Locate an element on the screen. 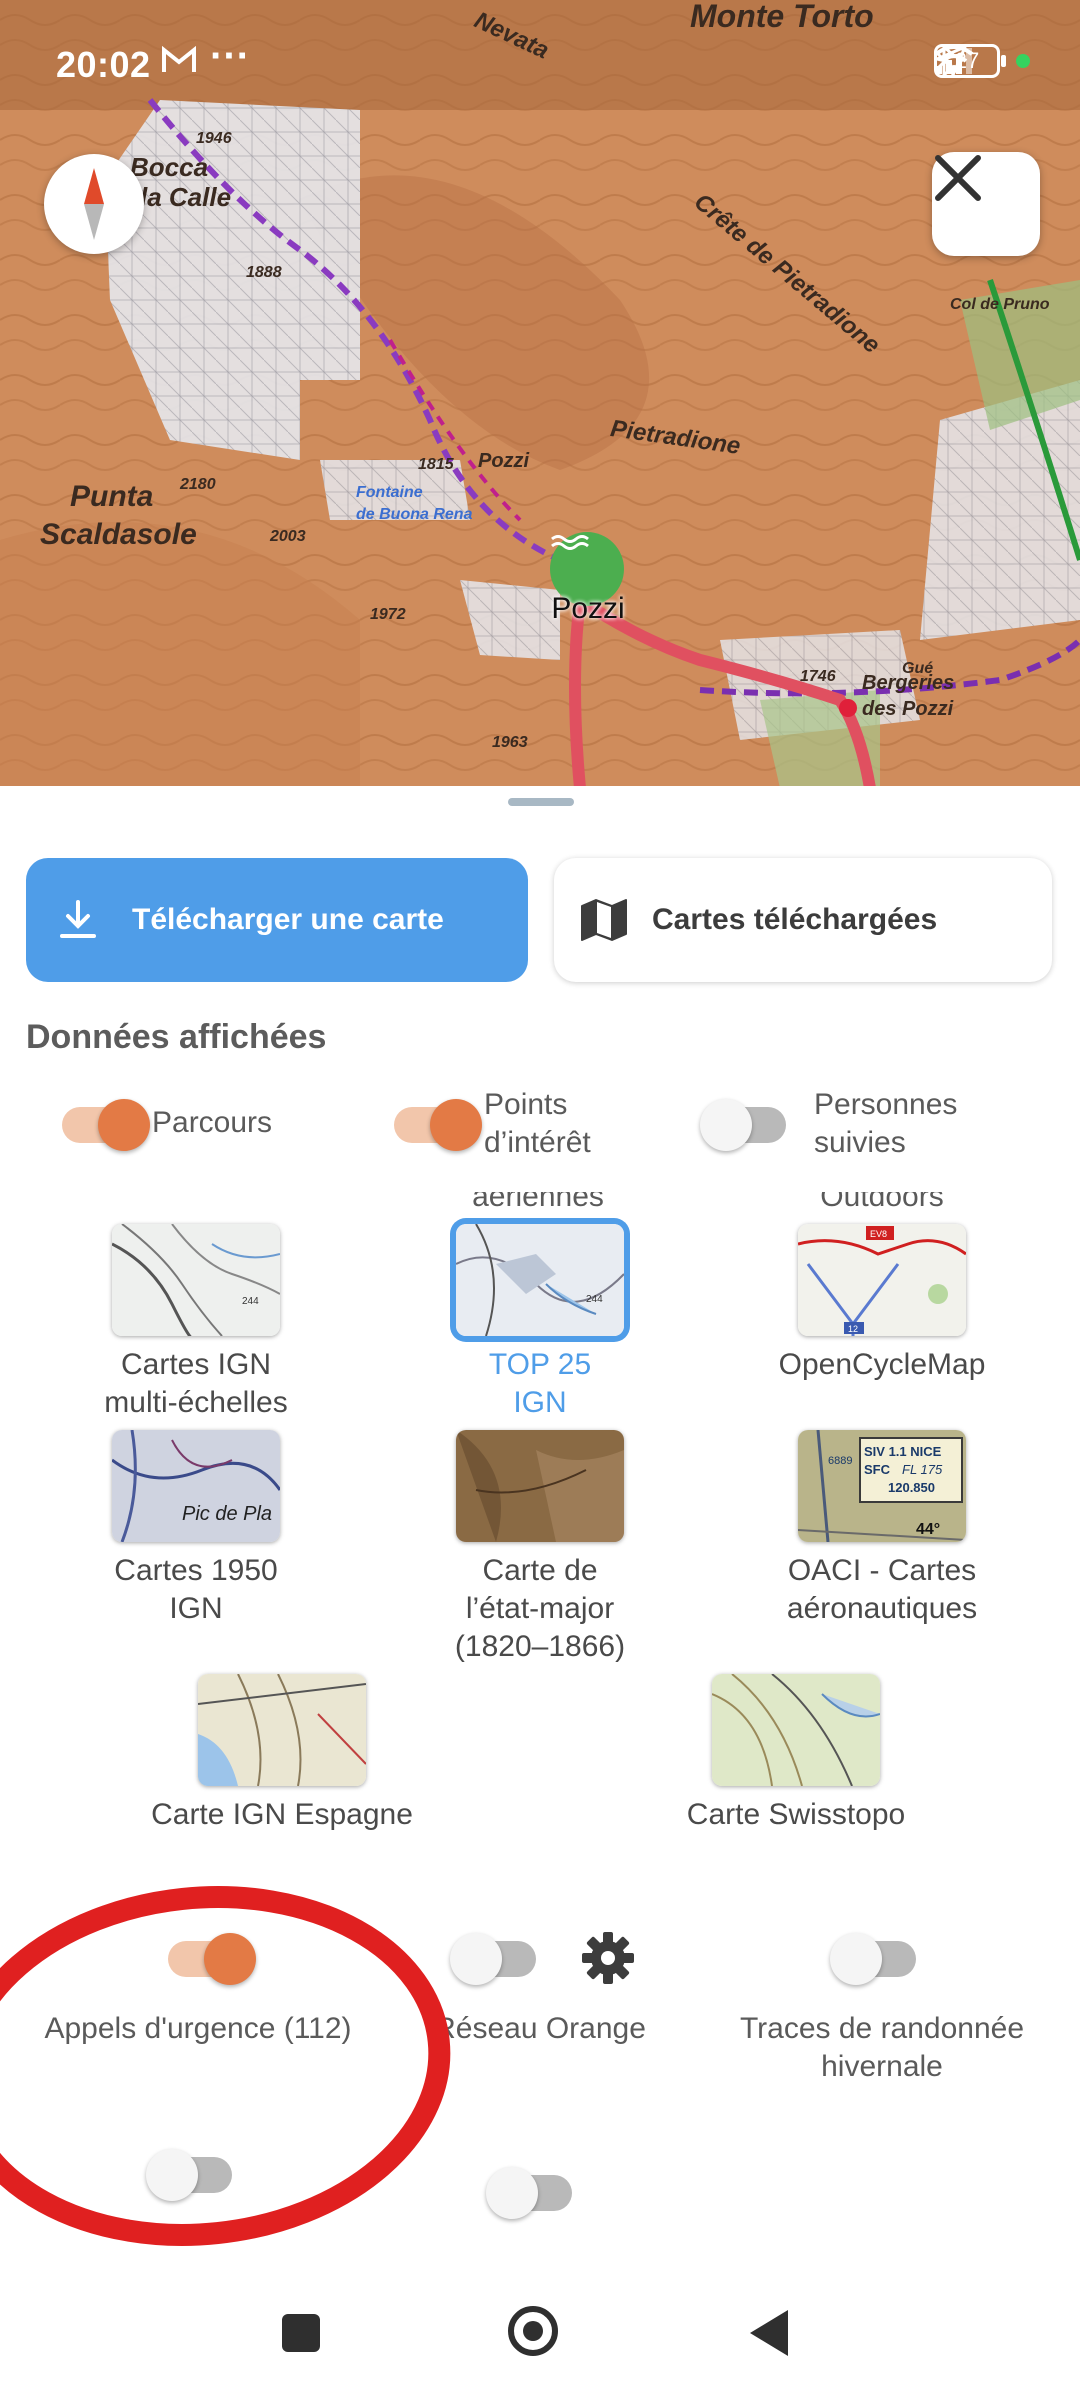  layer-label-line1: Carte IGN Espagne is located at coordinates (282, 1814).